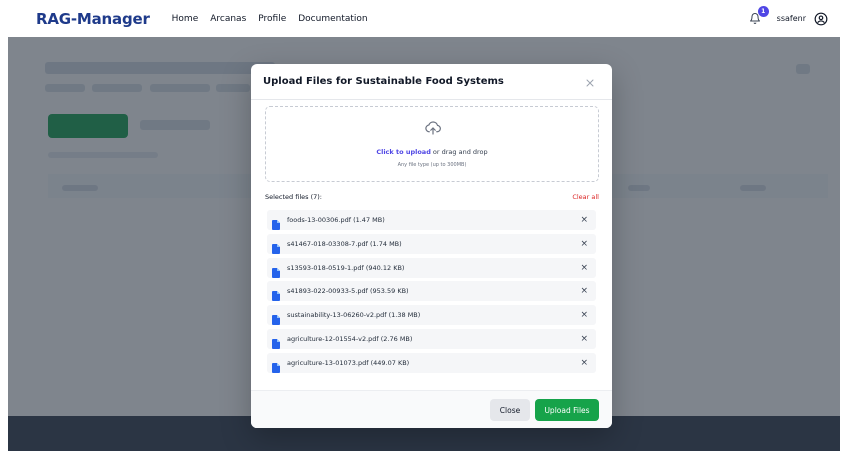 Image resolution: width=848 pixels, height=451 pixels. Describe the element at coordinates (185, 19) in the screenshot. I see `nav-home: Home` at that location.